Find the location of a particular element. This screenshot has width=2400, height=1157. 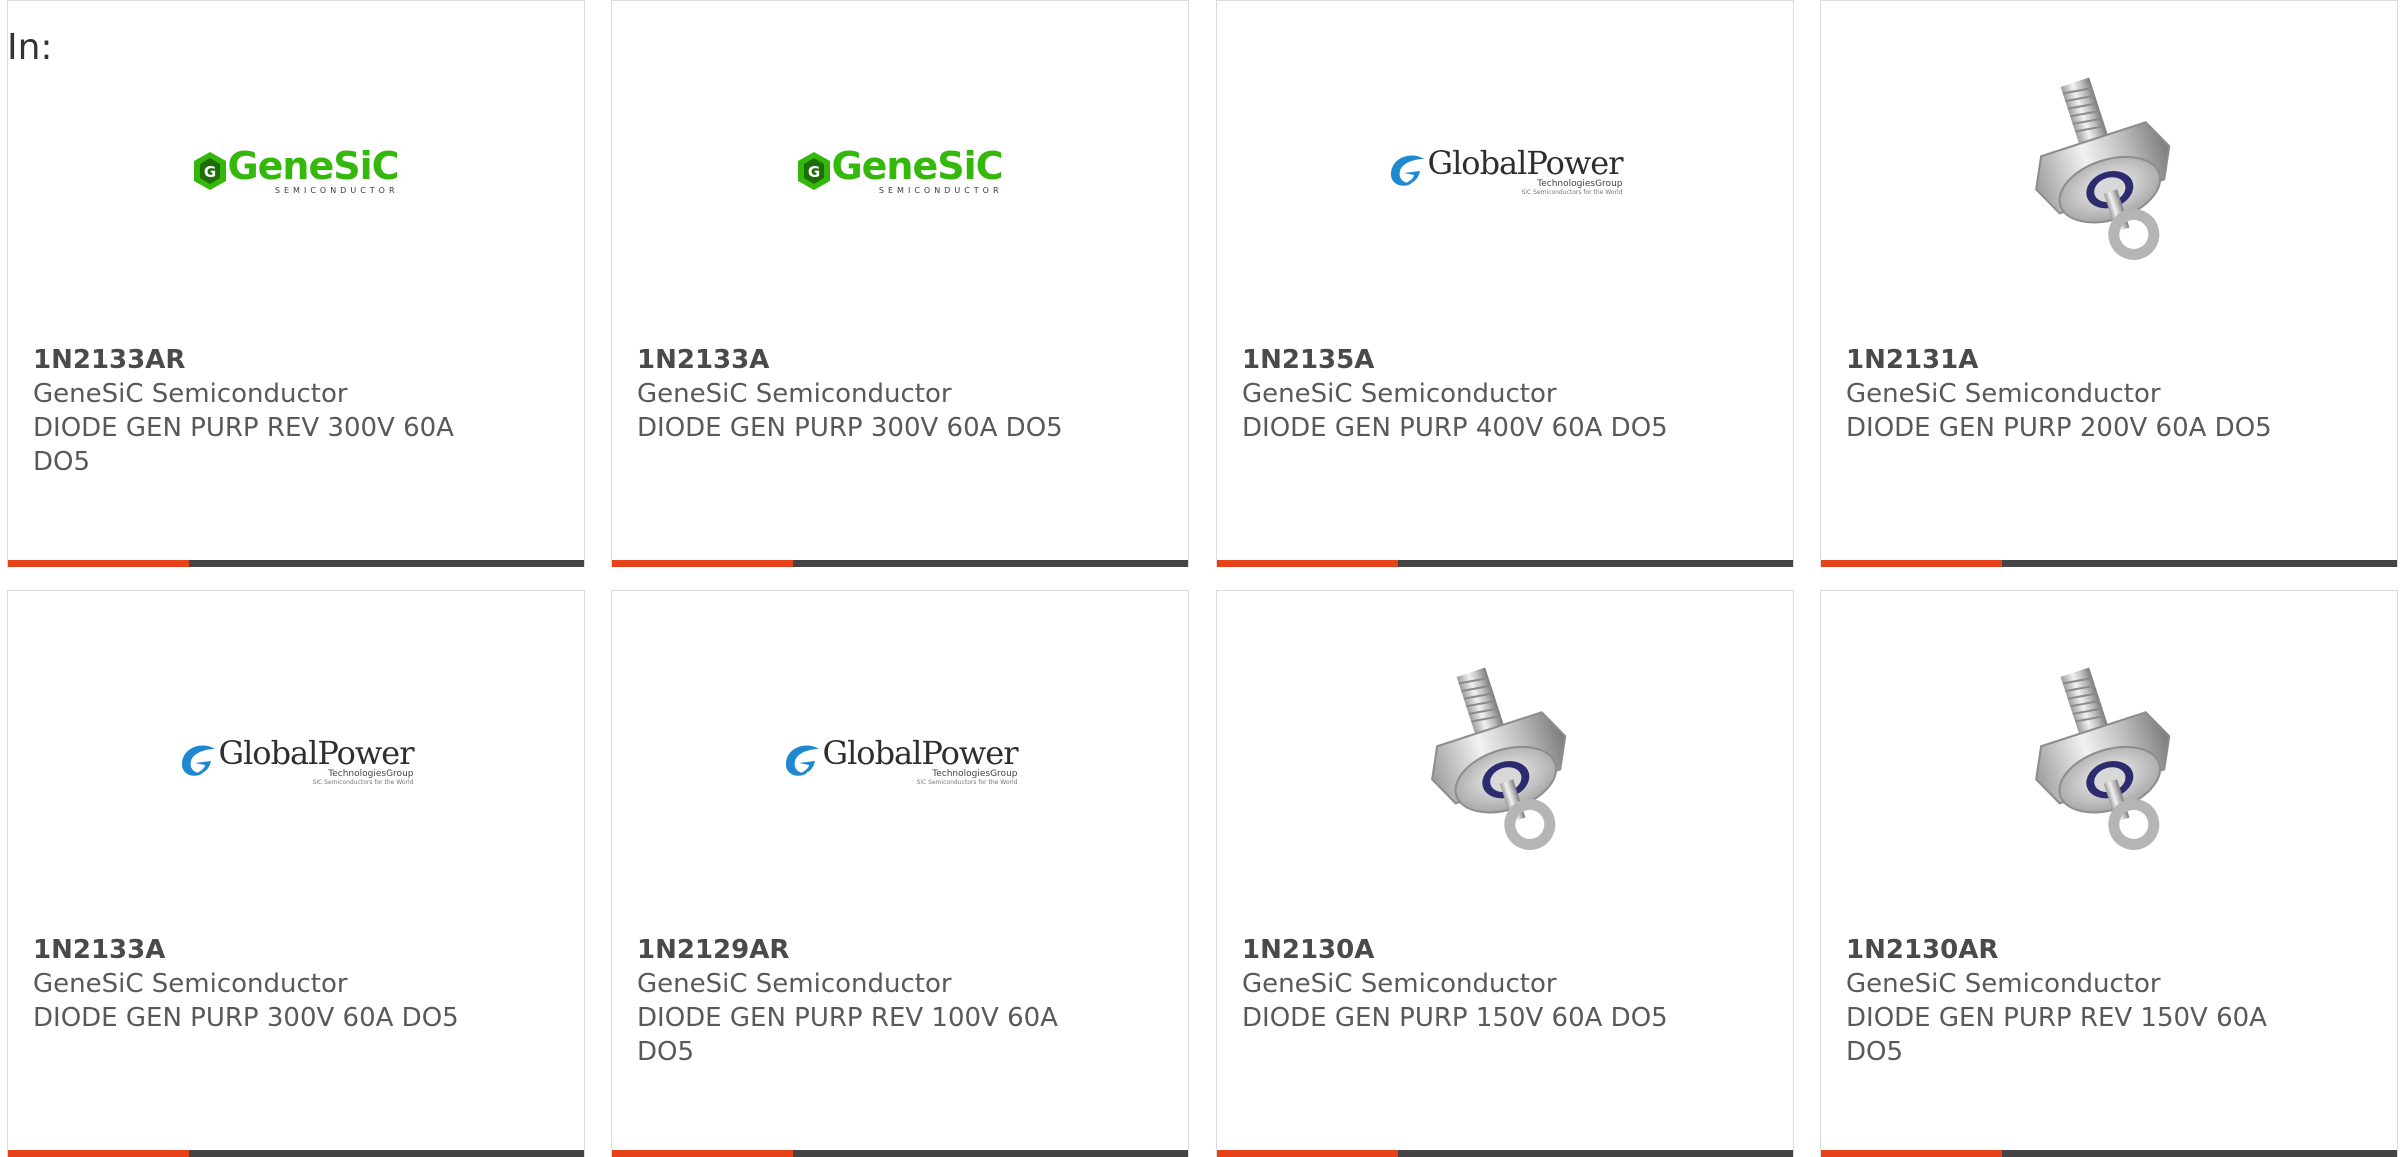

filter-in-label: In: is located at coordinates (30, 47).